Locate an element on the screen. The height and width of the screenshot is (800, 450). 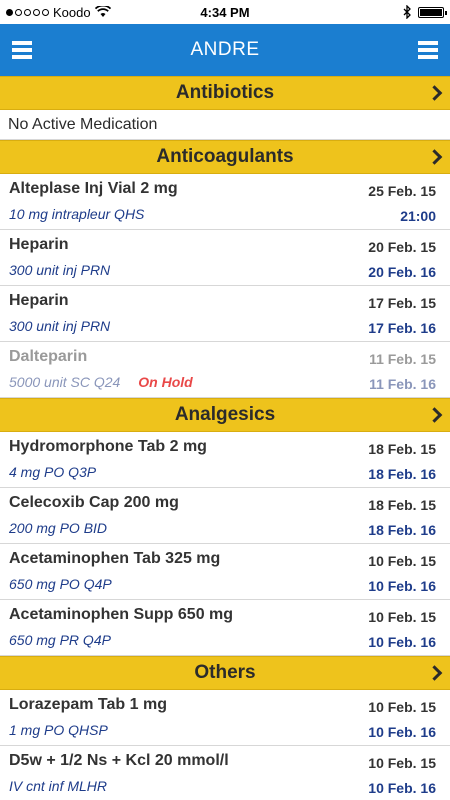
medication-dose: 5000 unit SC Q24 is located at coordinates (65, 382).